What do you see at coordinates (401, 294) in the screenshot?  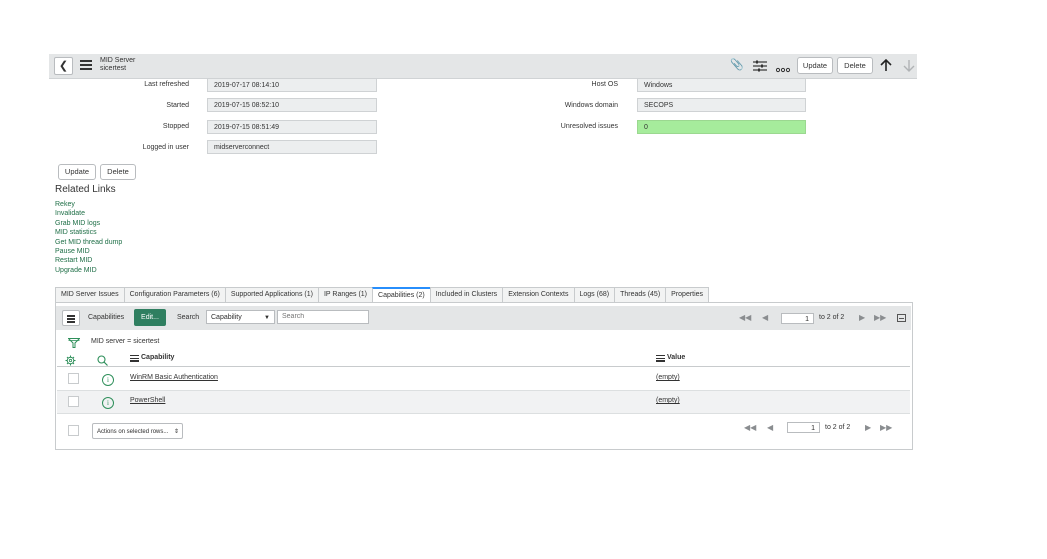 I see `tab-capabilities: Capabilities (2)` at bounding box center [401, 294].